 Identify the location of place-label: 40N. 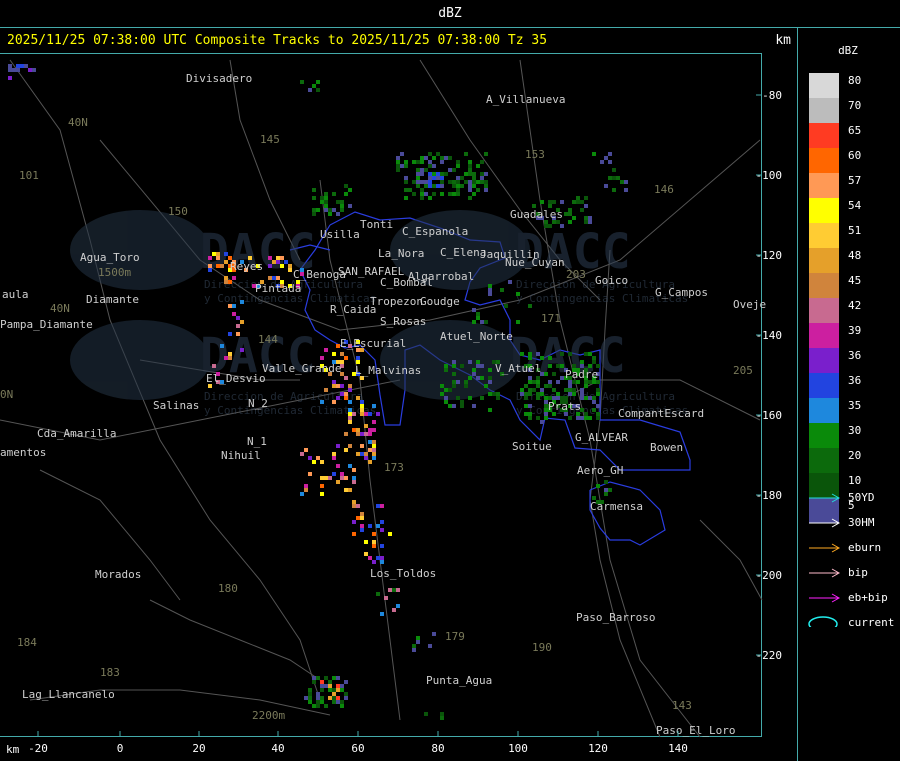
(60, 308).